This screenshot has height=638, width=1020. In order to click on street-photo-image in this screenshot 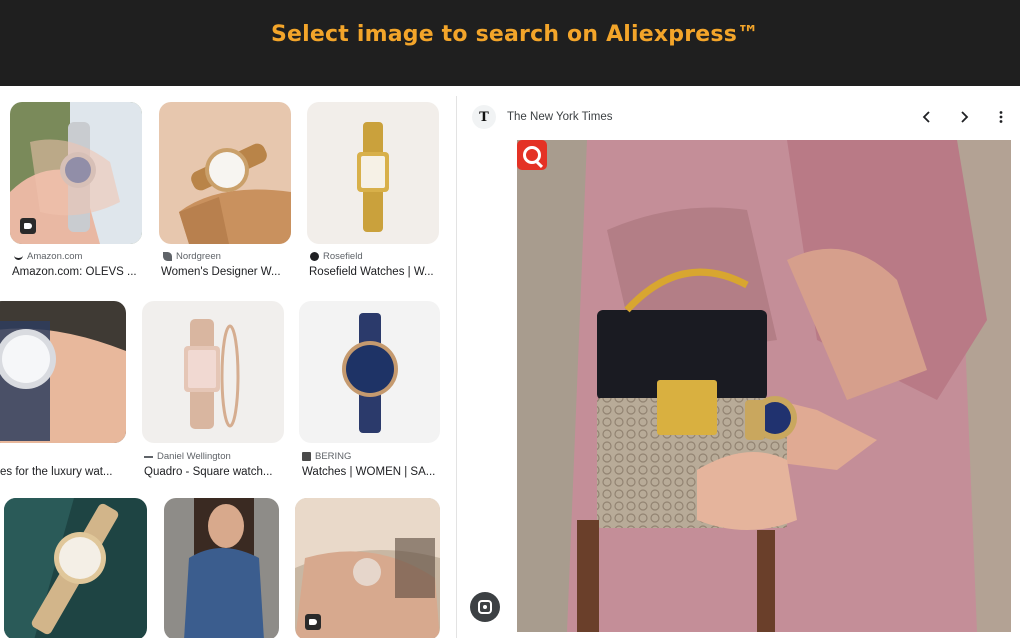, I will do `click(221, 568)`.